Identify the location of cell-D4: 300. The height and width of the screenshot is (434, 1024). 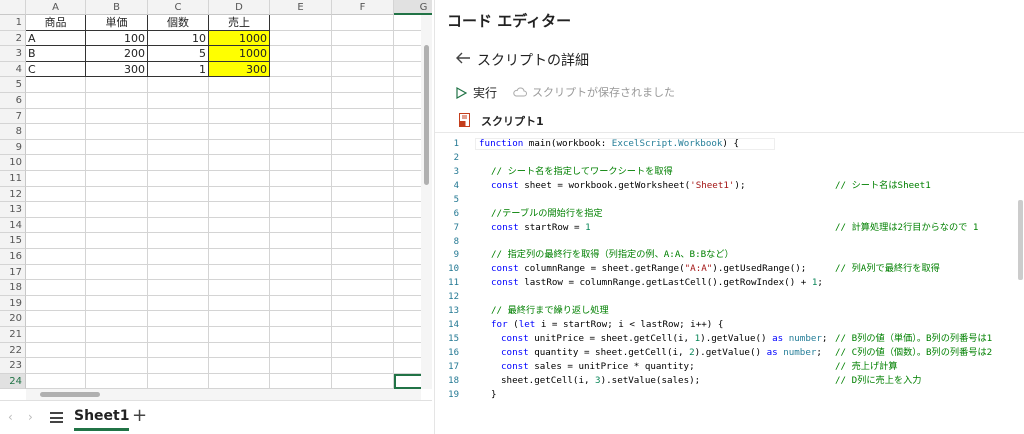
(239, 69).